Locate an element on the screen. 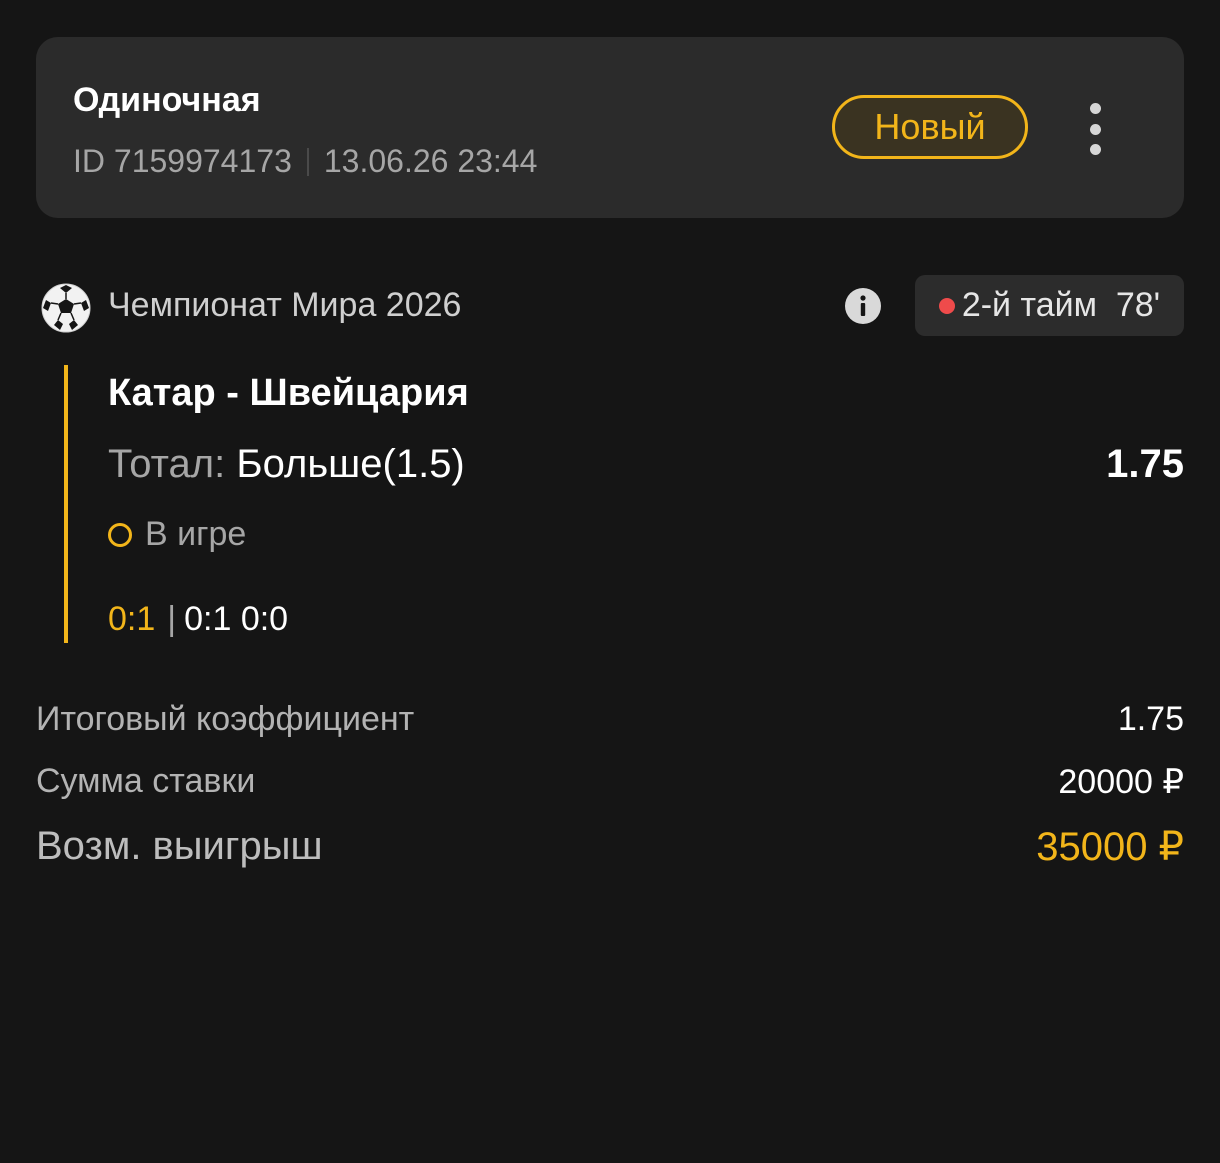 The height and width of the screenshot is (1163, 1220). soccer-ball-icon is located at coordinates (66, 308).